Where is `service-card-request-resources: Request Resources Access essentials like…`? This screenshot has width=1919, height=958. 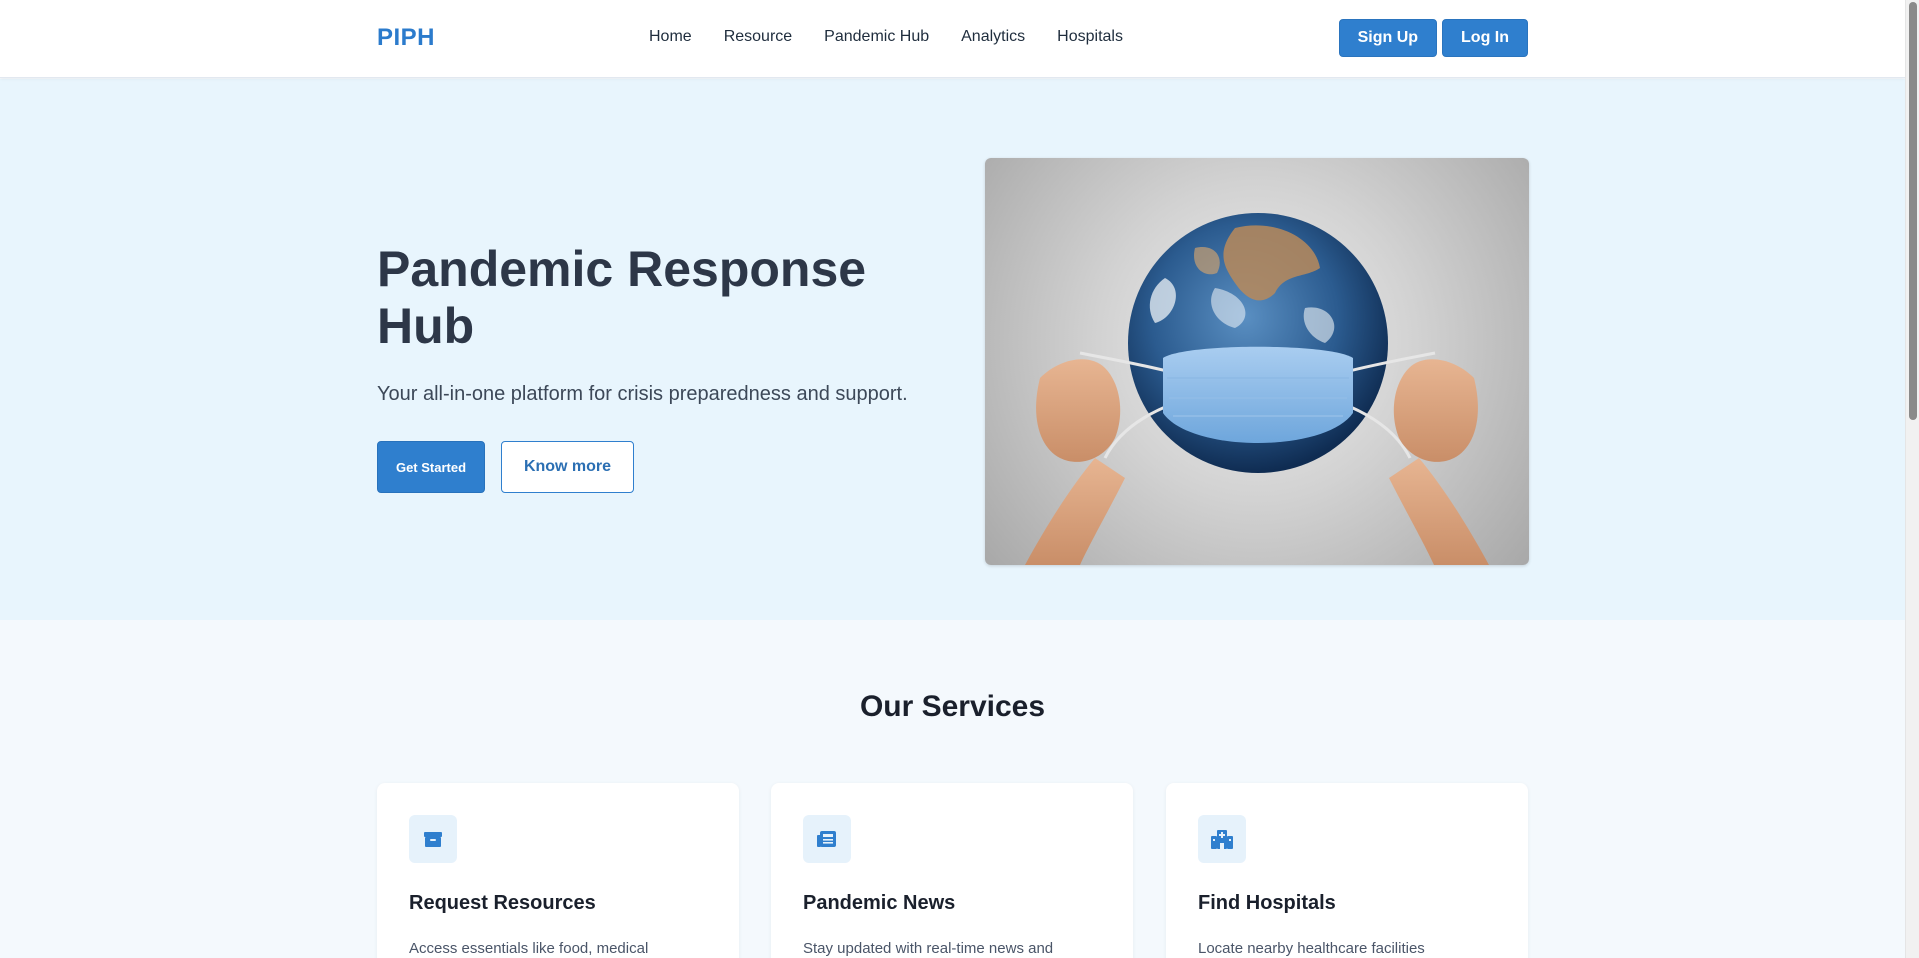 service-card-request-resources: Request Resources Access essentials like… is located at coordinates (558, 870).